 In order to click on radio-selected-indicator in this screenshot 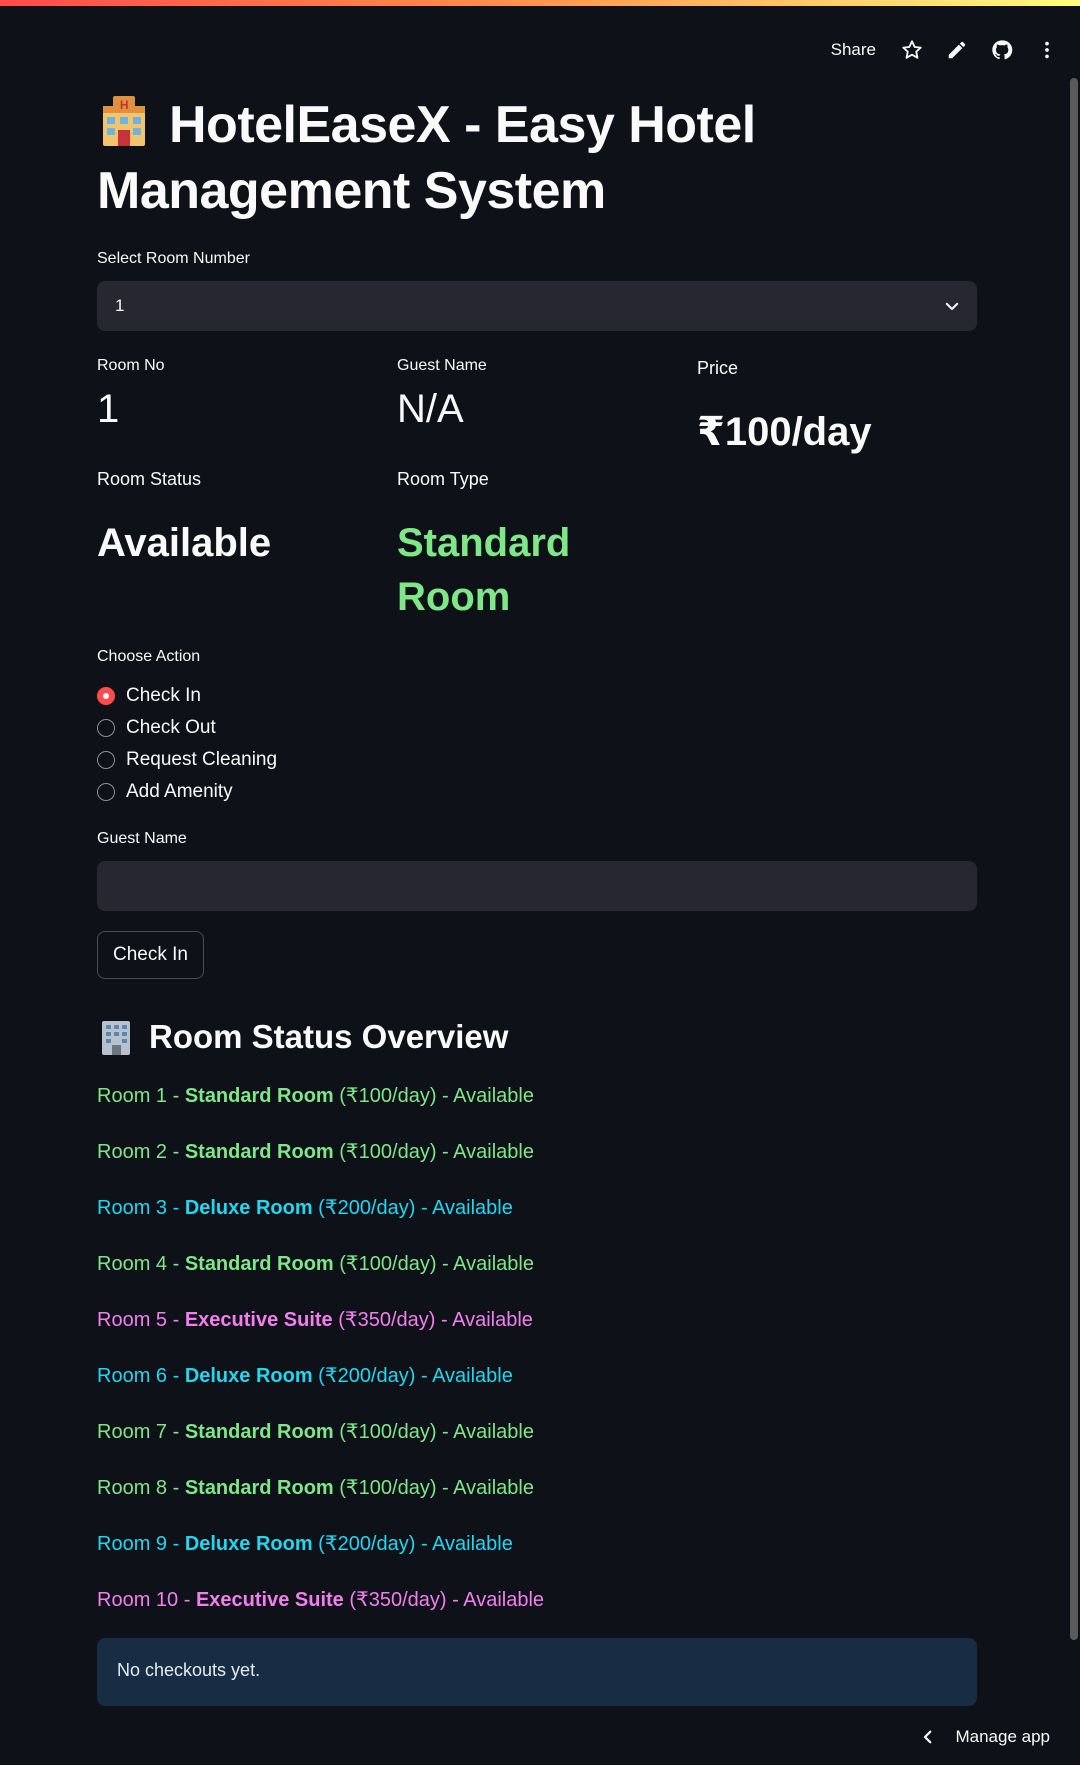, I will do `click(106, 696)`.